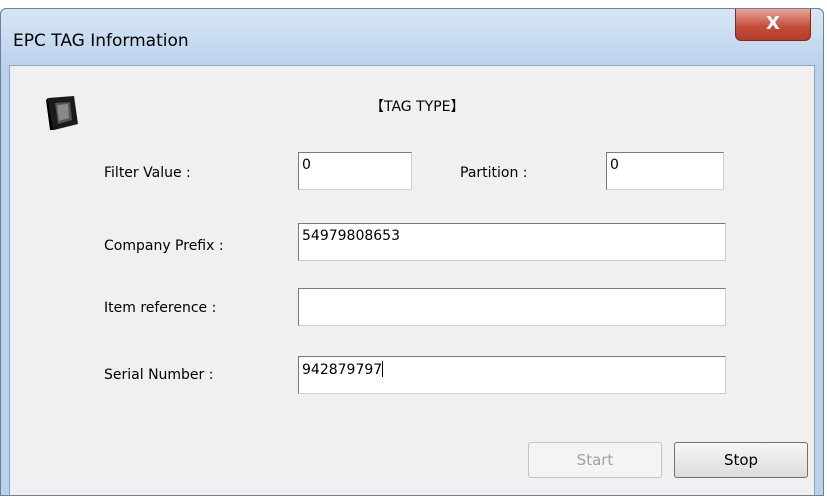 The height and width of the screenshot is (500, 827). I want to click on tag-type-heading: 【TAG TYPE】, so click(417, 107).